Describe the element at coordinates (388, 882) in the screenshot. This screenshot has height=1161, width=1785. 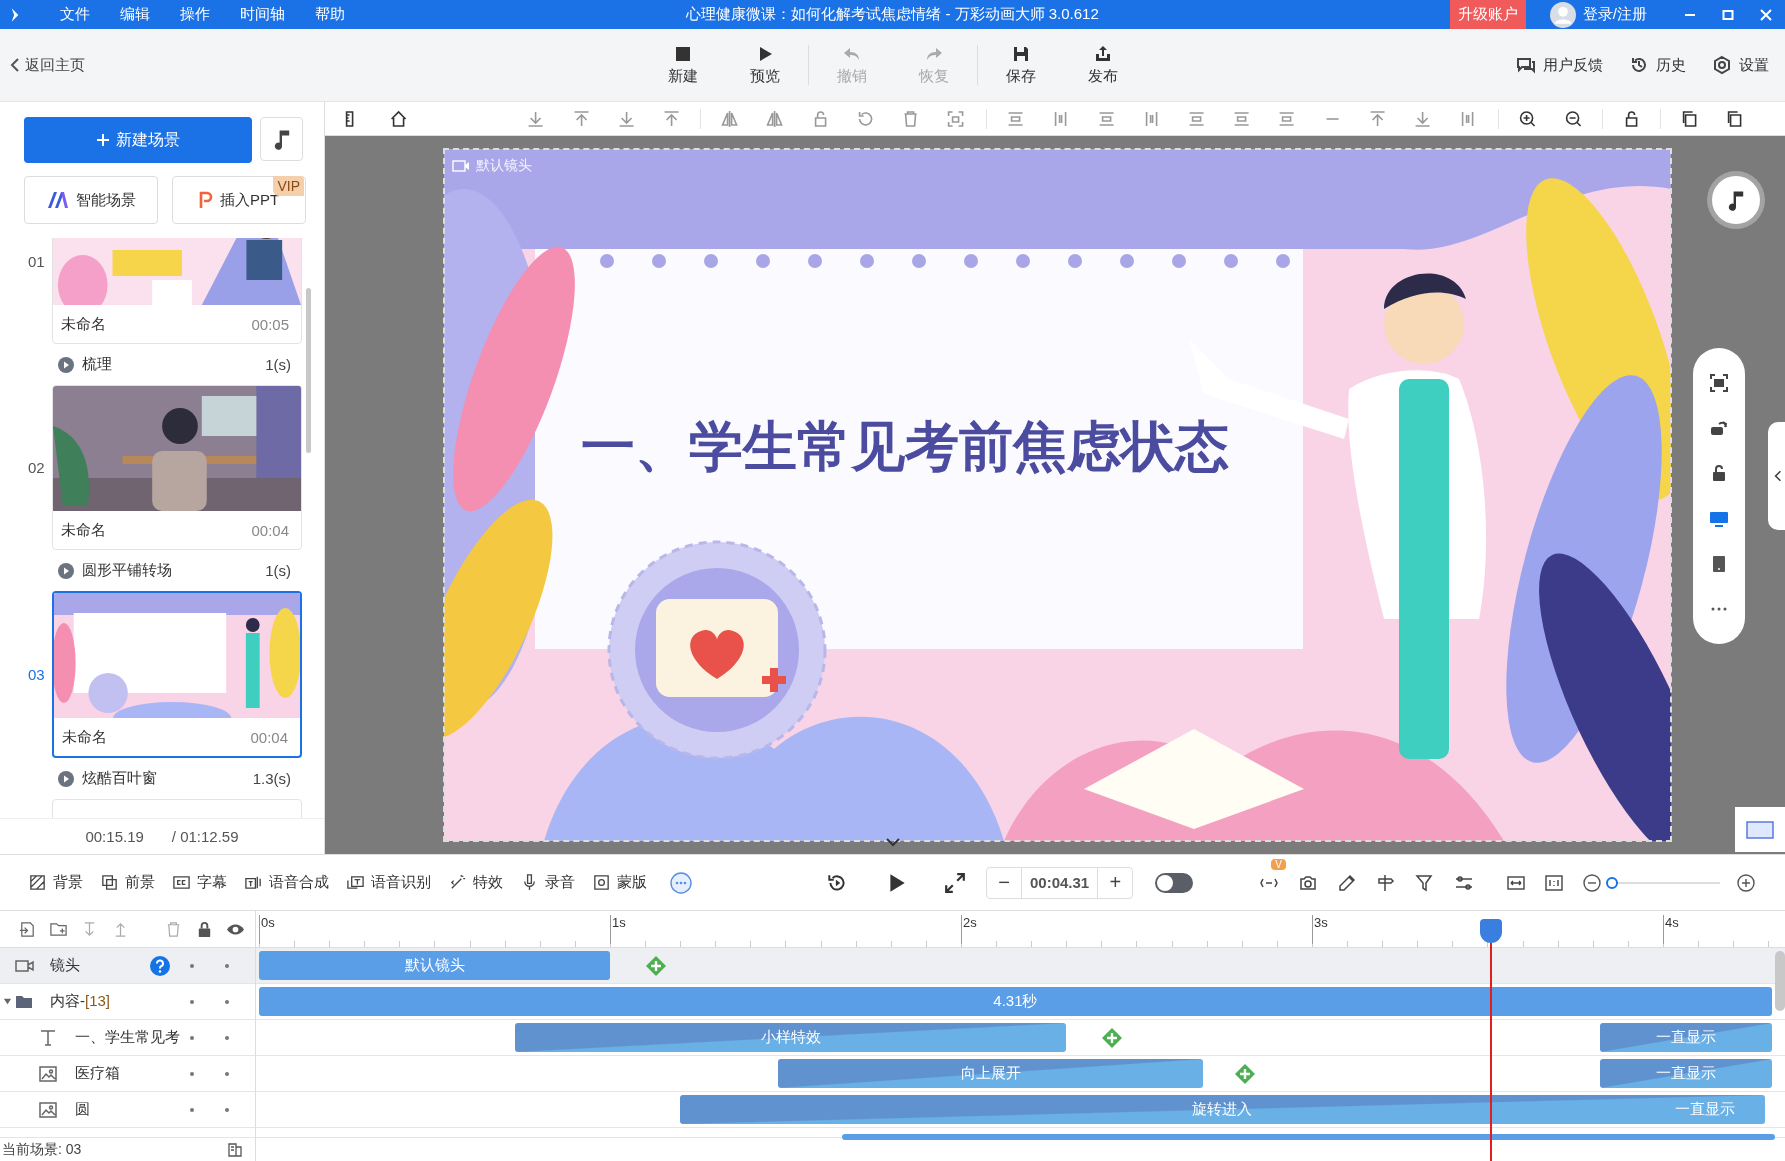
I see `asr-button: 语音识别` at that location.